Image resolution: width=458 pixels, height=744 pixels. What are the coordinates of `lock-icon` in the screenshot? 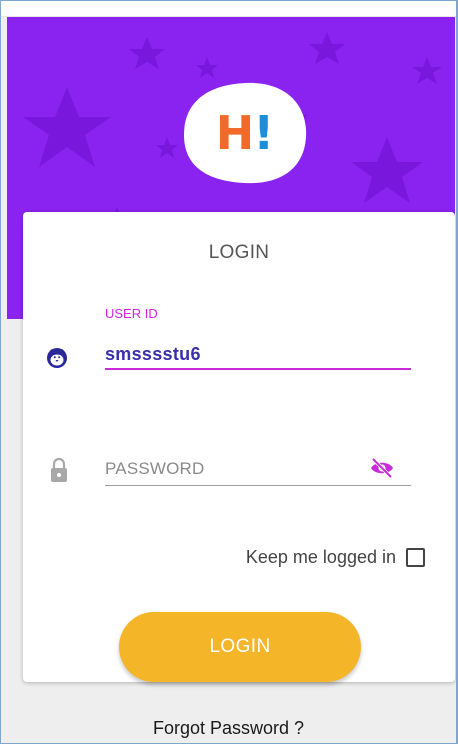 It's located at (59, 469).